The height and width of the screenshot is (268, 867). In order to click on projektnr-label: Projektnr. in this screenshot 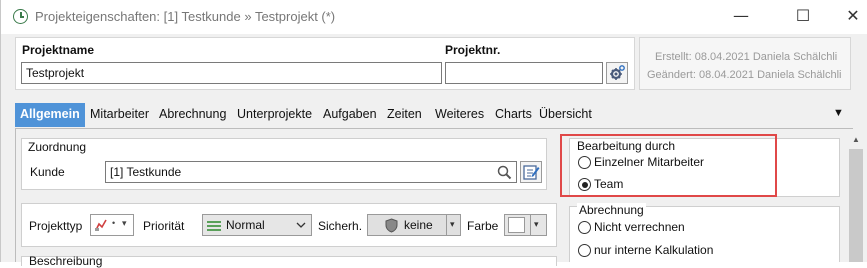, I will do `click(473, 50)`.